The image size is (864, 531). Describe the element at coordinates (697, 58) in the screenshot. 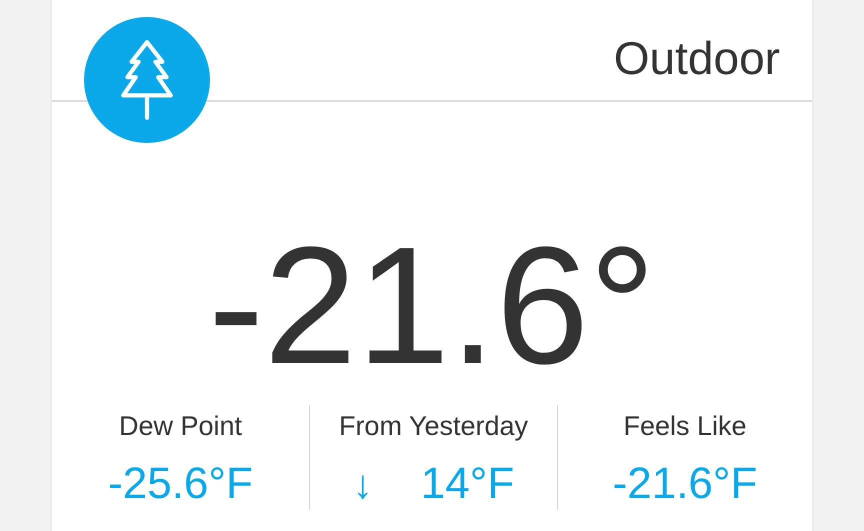

I see `location-title: Outdoor` at that location.